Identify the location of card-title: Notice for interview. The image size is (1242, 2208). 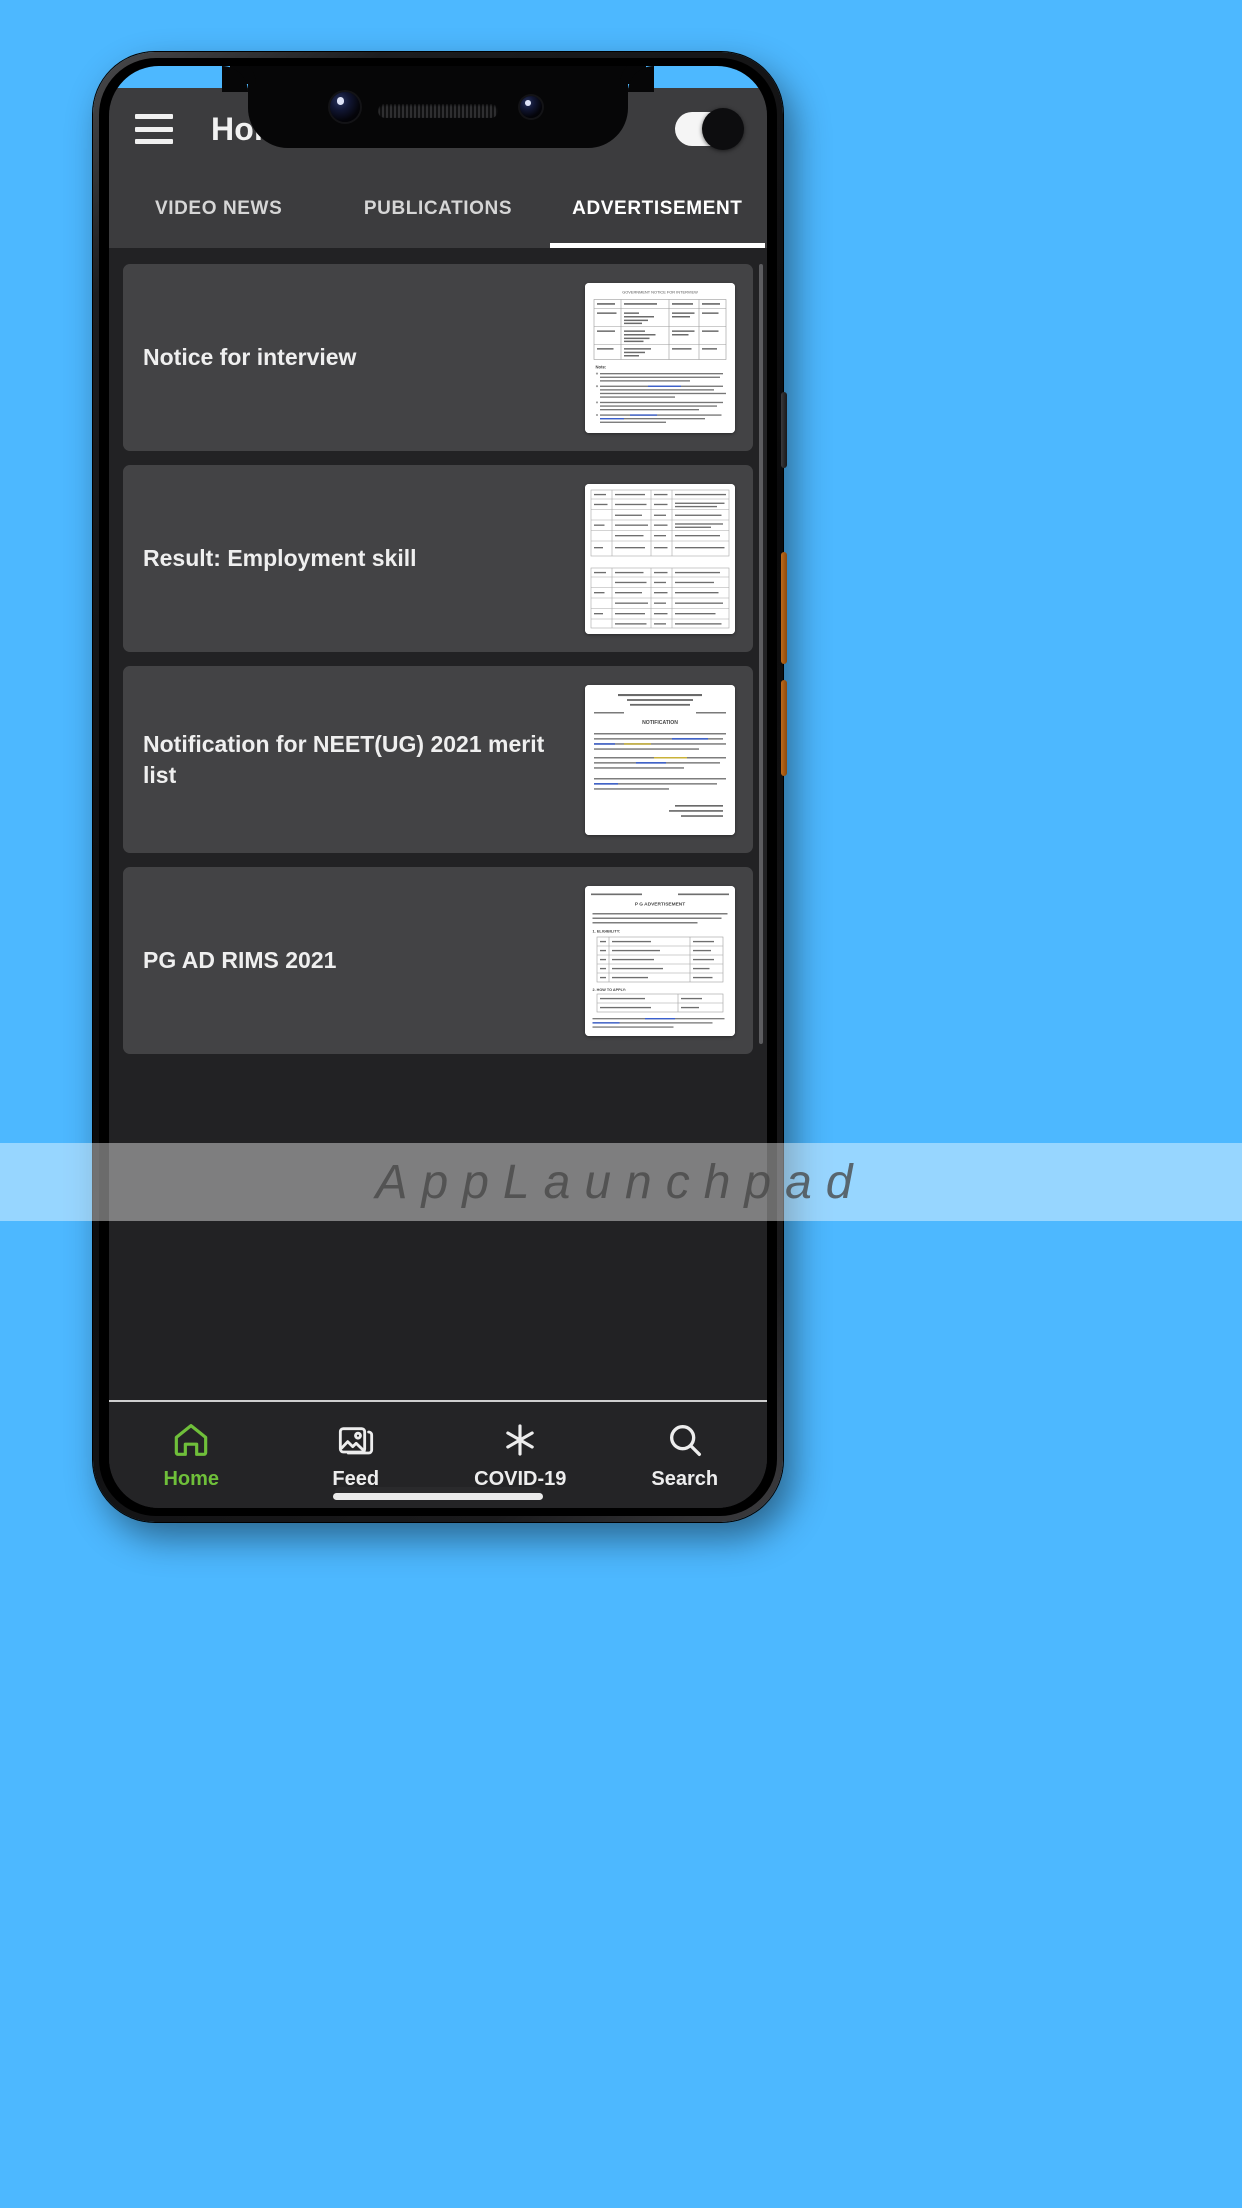
(250, 357).